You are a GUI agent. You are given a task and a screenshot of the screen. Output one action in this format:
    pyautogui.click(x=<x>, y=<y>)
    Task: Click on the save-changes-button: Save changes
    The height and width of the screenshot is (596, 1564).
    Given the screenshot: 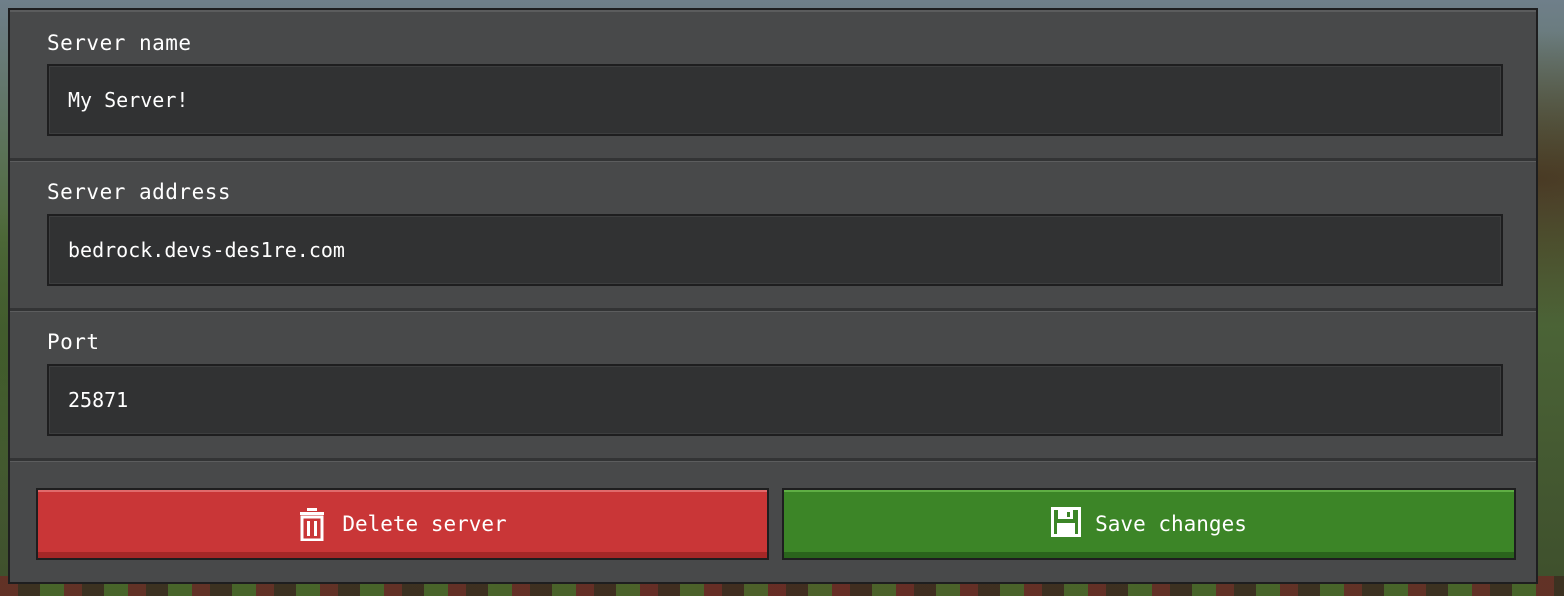 What is the action you would take?
    pyautogui.click(x=1149, y=524)
    